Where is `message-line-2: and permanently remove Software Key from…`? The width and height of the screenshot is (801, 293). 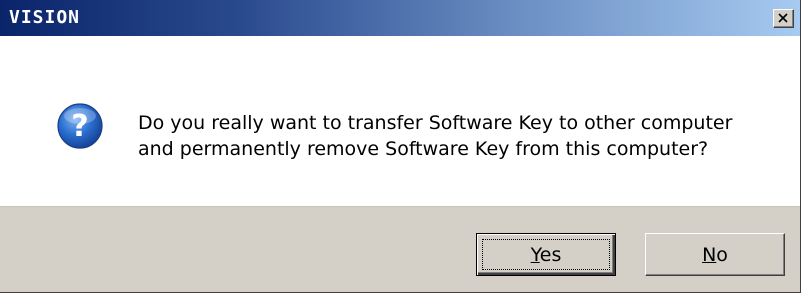 message-line-2: and permanently remove Software Key from… is located at coordinates (423, 149).